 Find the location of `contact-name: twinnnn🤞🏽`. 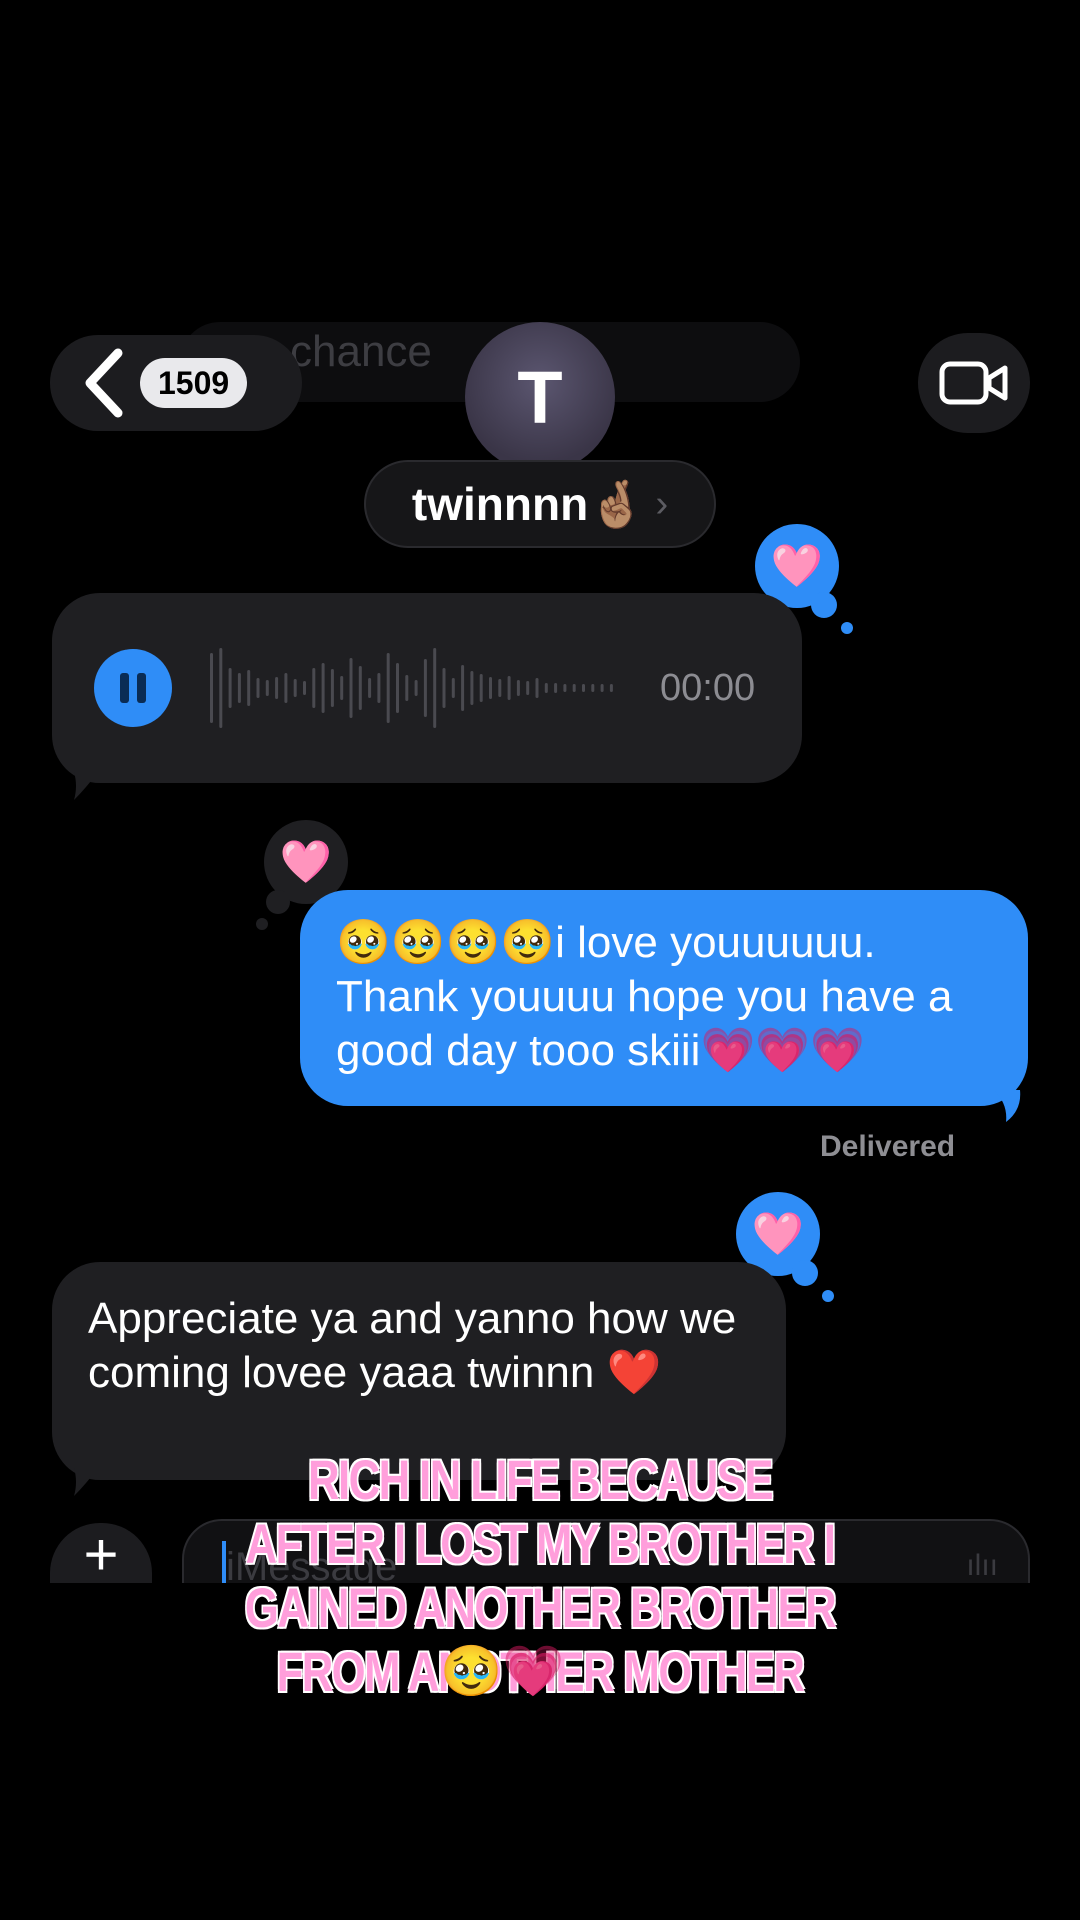

contact-name: twinnnn🤞🏽 is located at coordinates (528, 503).